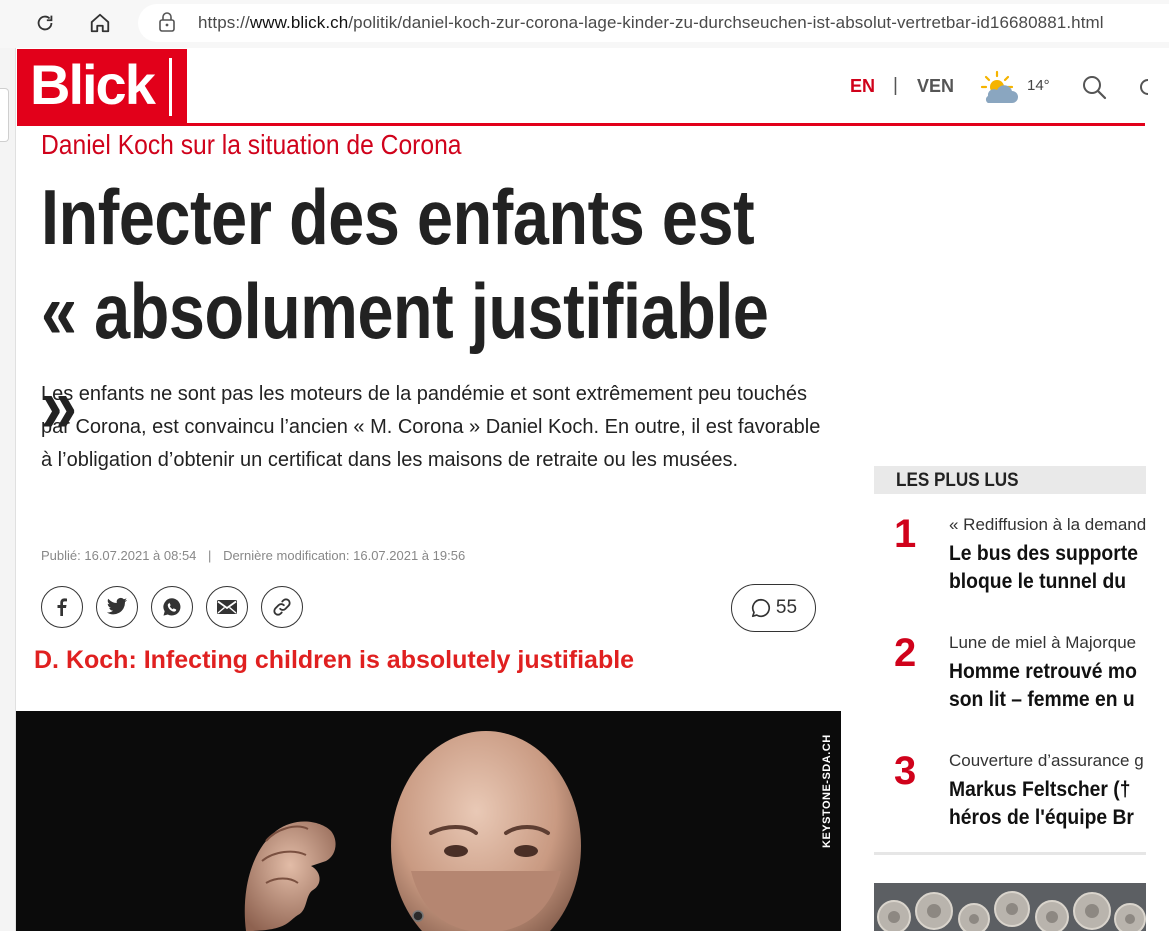 The height and width of the screenshot is (931, 1169). I want to click on rank-number: 2, so click(905, 653).